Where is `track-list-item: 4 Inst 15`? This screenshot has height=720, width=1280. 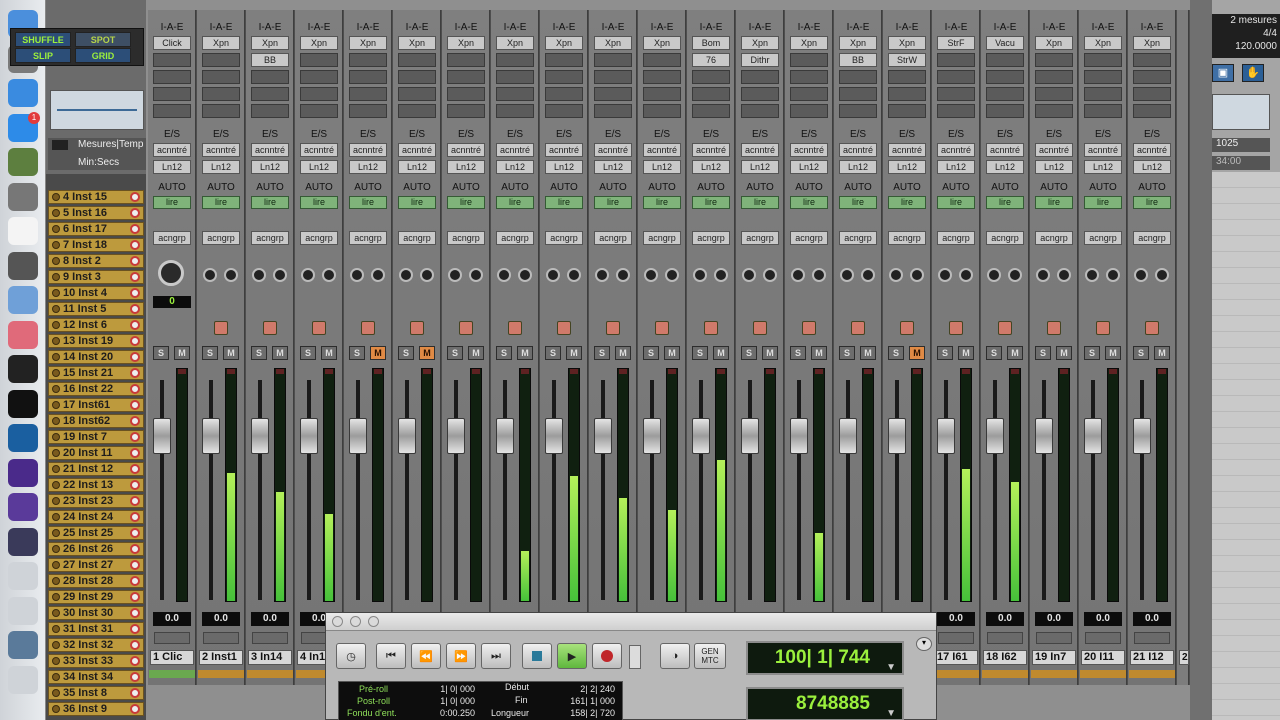 track-list-item: 4 Inst 15 is located at coordinates (96, 197).